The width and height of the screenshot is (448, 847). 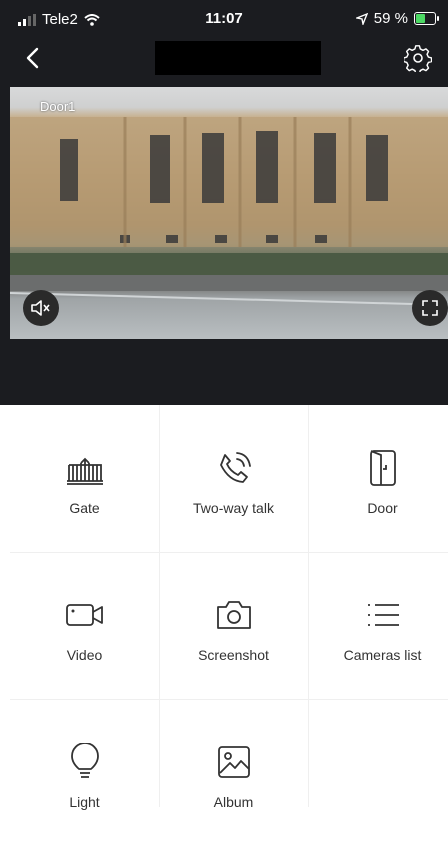 What do you see at coordinates (426, 18) in the screenshot?
I see `battery-icon` at bounding box center [426, 18].